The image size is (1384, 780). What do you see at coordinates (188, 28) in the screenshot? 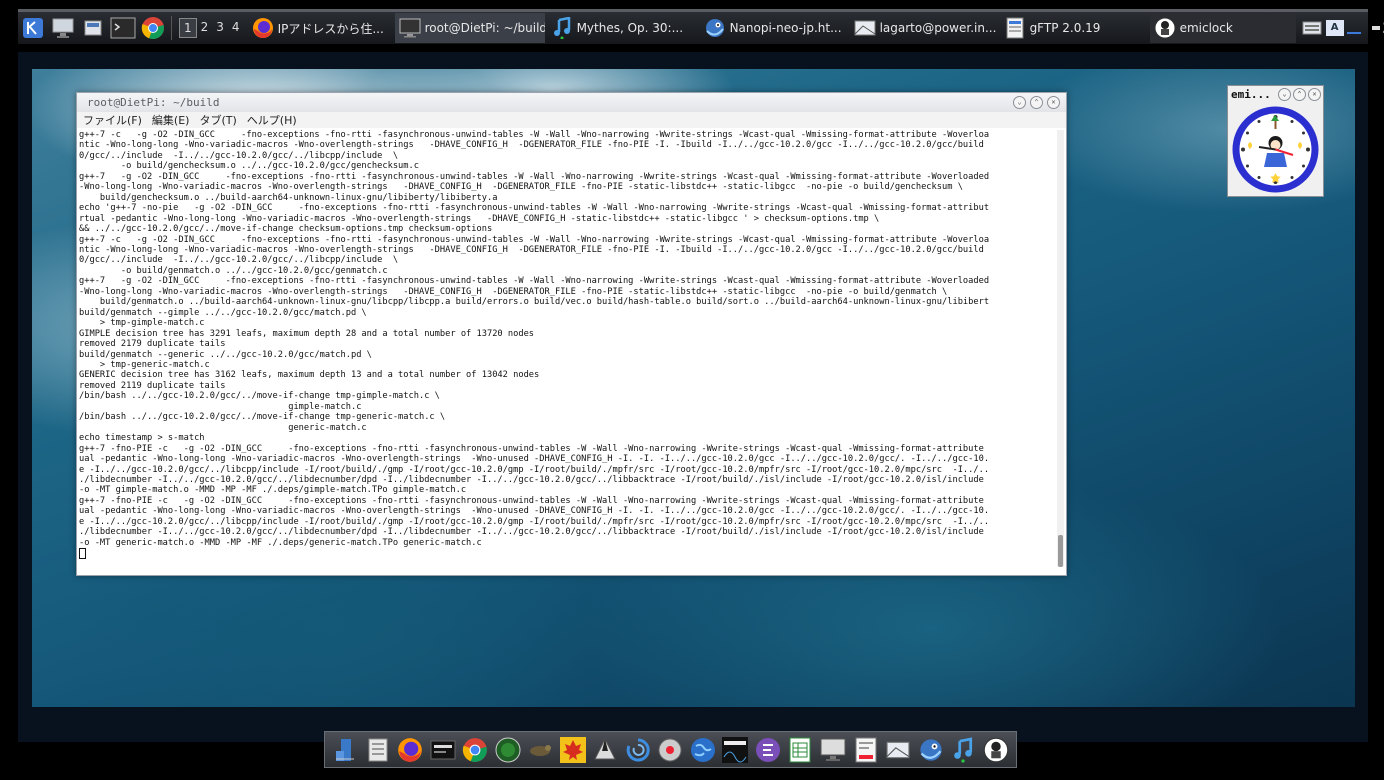
I see `desktop-1: 1` at bounding box center [188, 28].